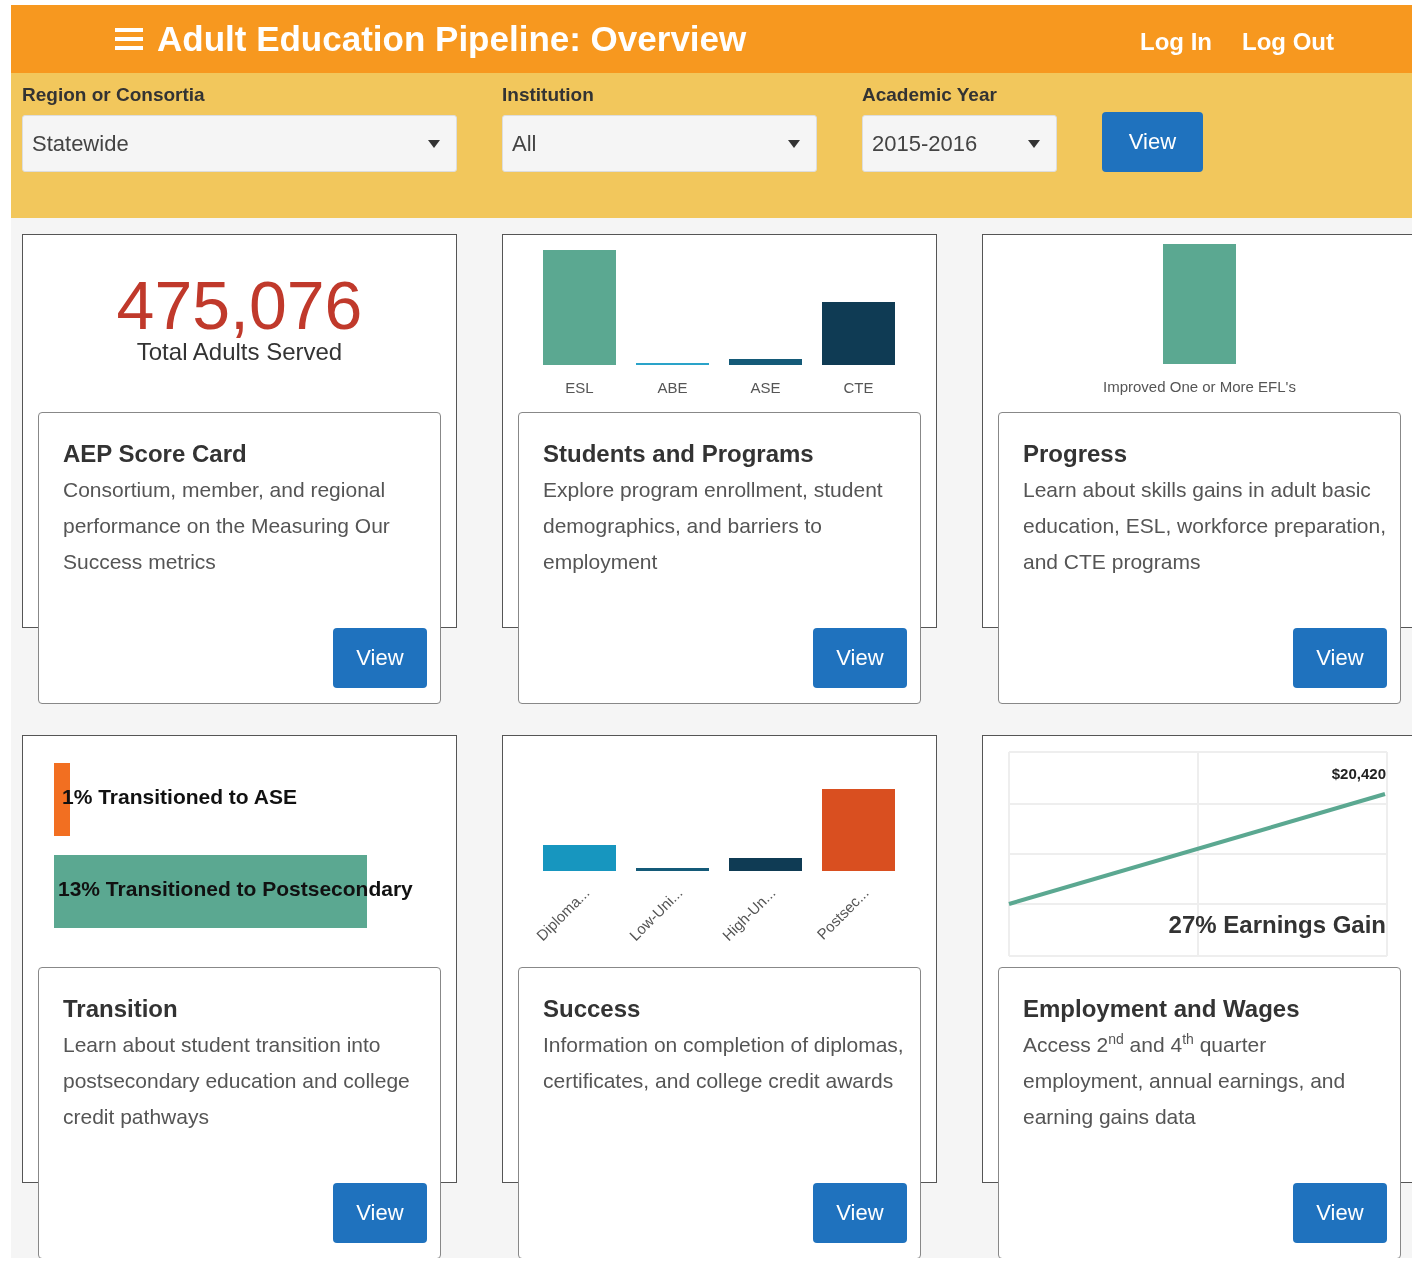 The height and width of the screenshot is (1263, 1412). What do you see at coordinates (858, 387) in the screenshot?
I see `bar-label: CTE` at bounding box center [858, 387].